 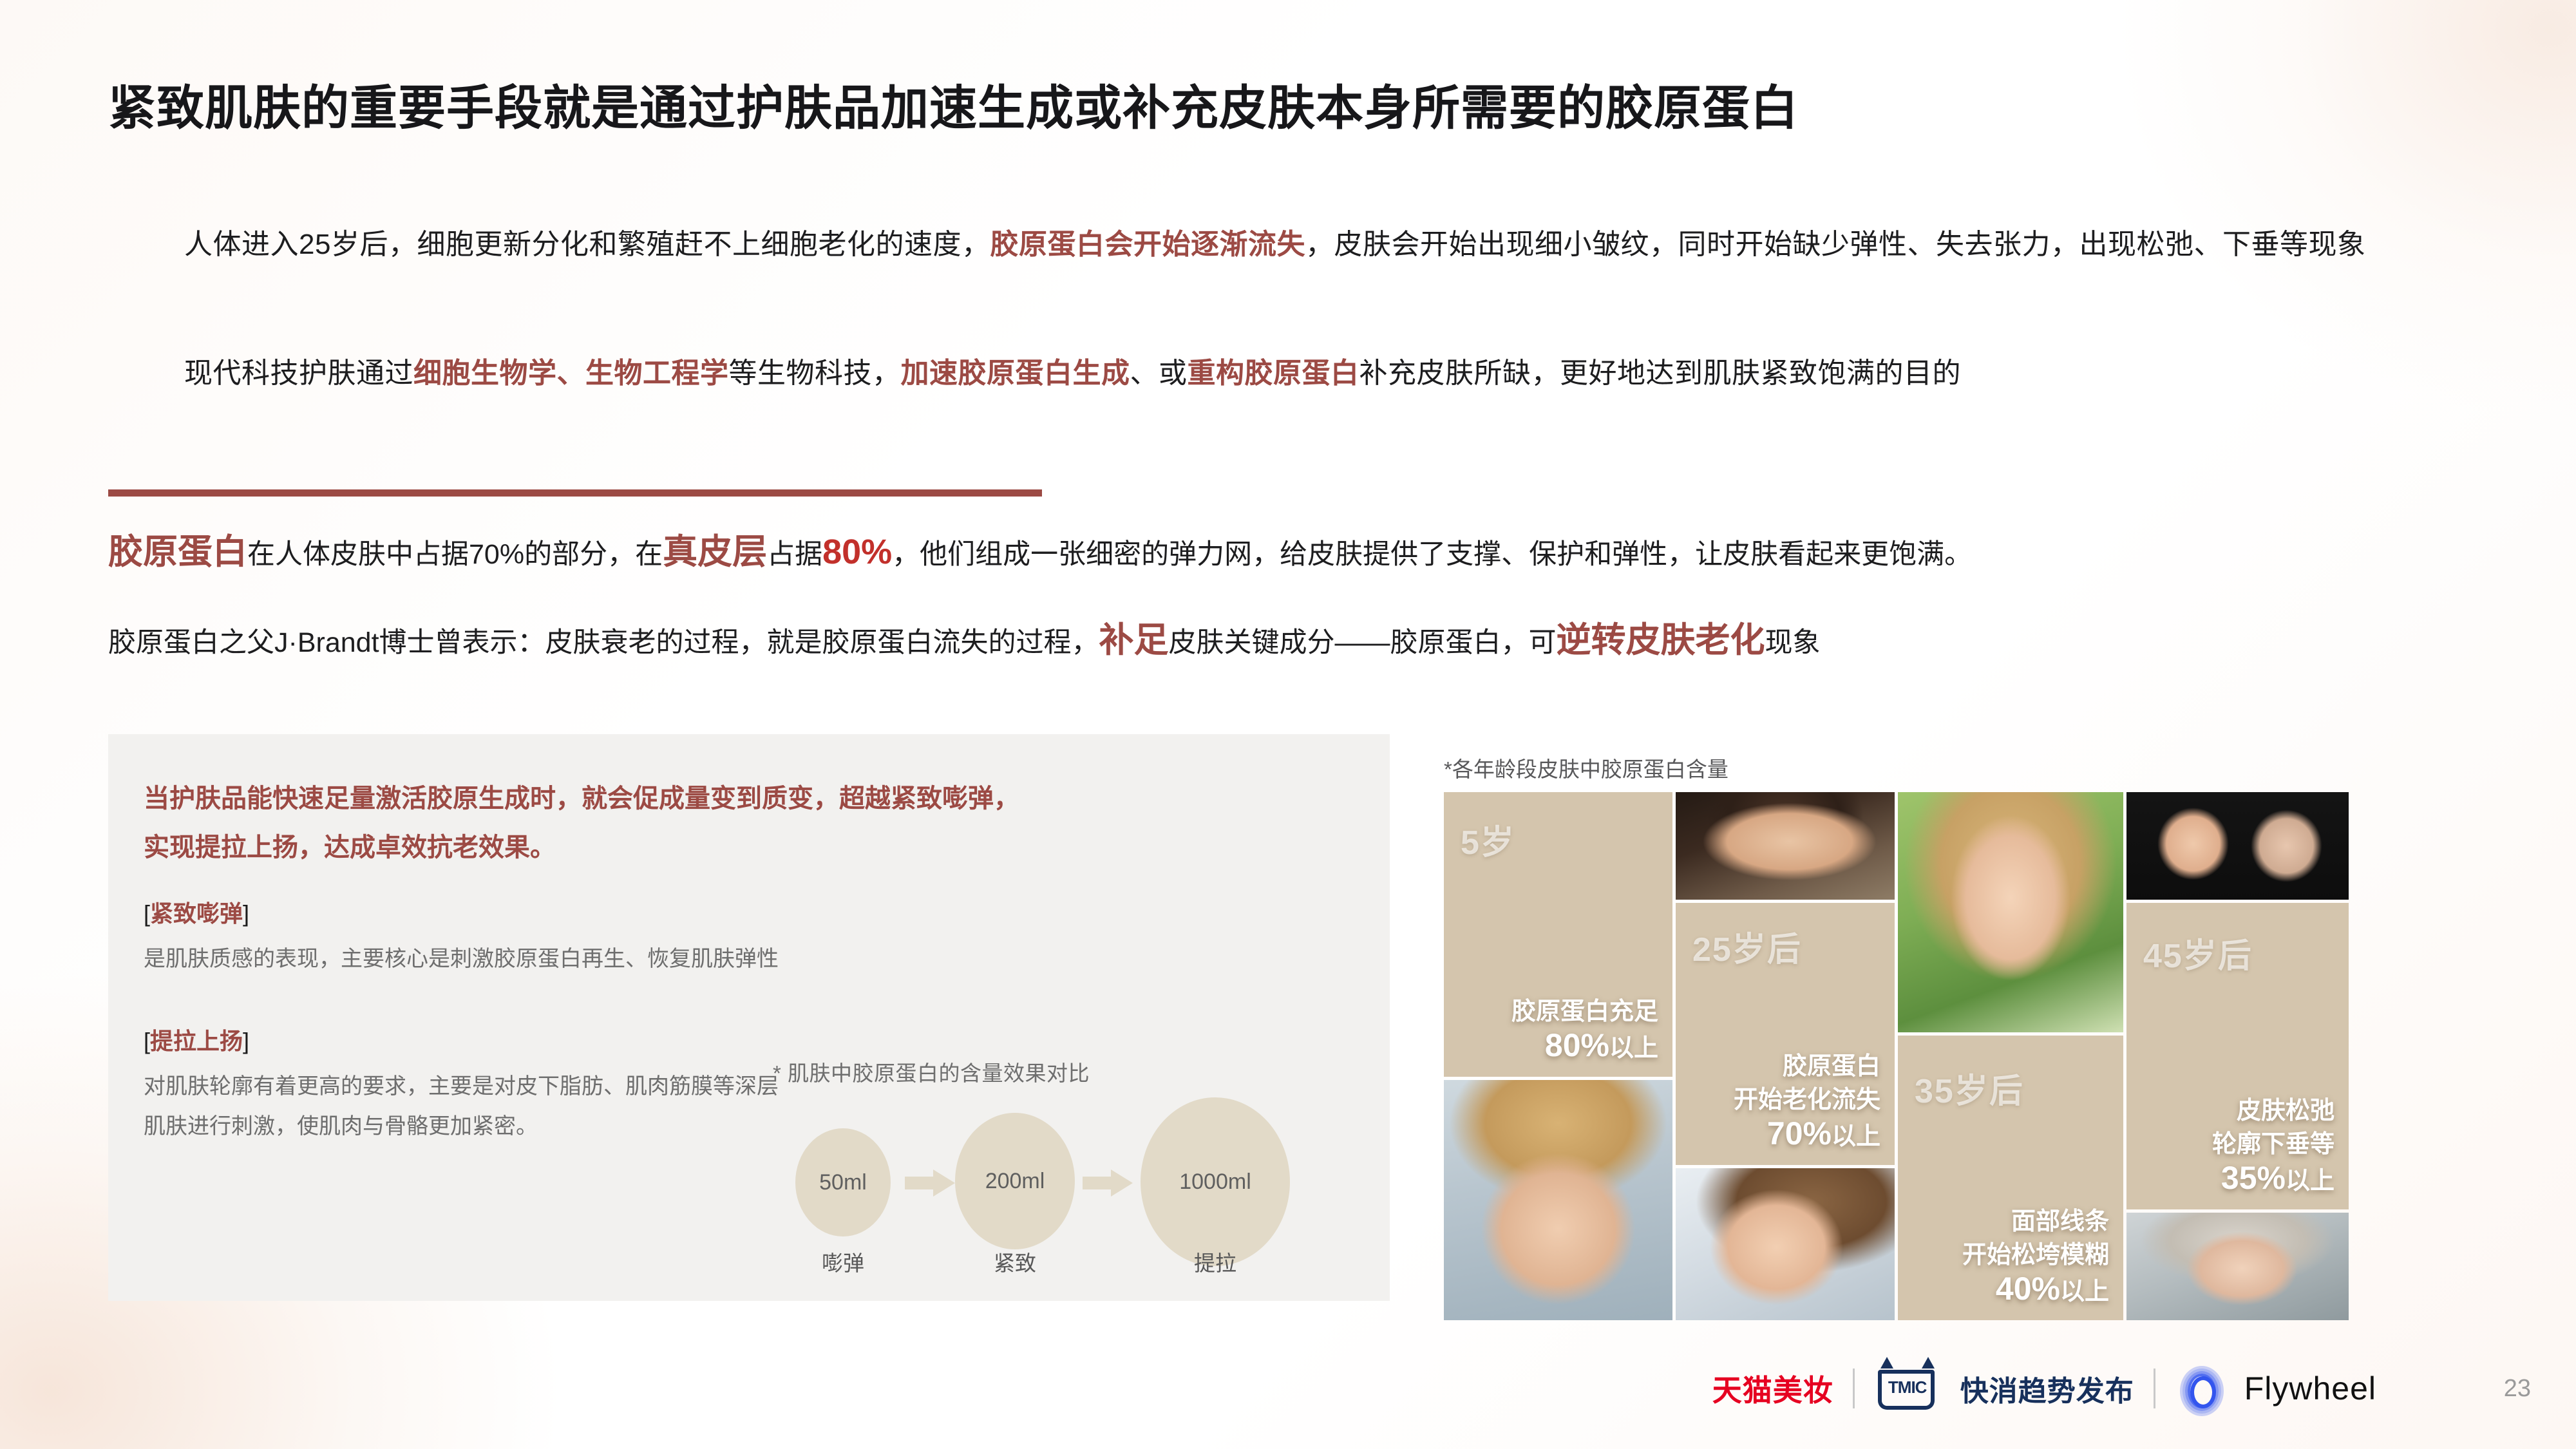 I want to click on footer-logo-bar: 天猫美妆 TMIC 快消趋势发布 Flywheel, so click(x=2044, y=1386).